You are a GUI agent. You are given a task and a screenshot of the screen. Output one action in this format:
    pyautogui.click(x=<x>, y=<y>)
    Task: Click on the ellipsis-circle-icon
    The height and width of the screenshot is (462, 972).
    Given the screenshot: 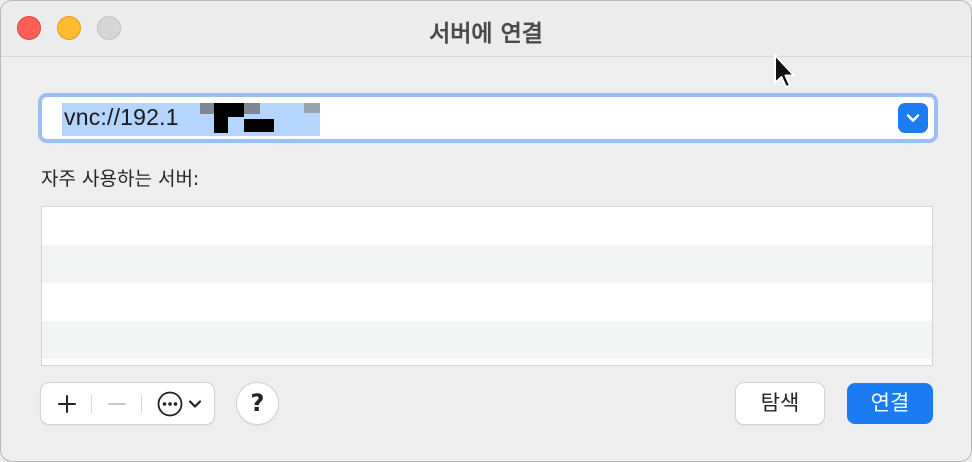 What is the action you would take?
    pyautogui.click(x=170, y=403)
    